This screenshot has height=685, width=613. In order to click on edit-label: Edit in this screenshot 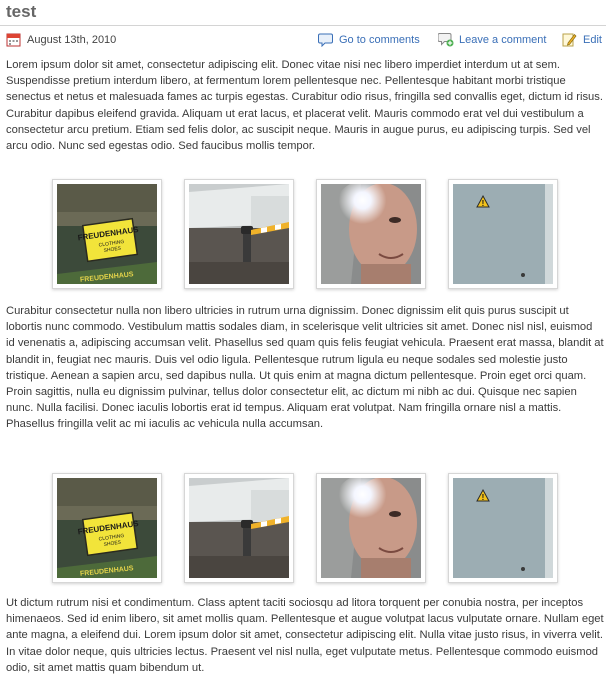, I will do `click(592, 40)`.